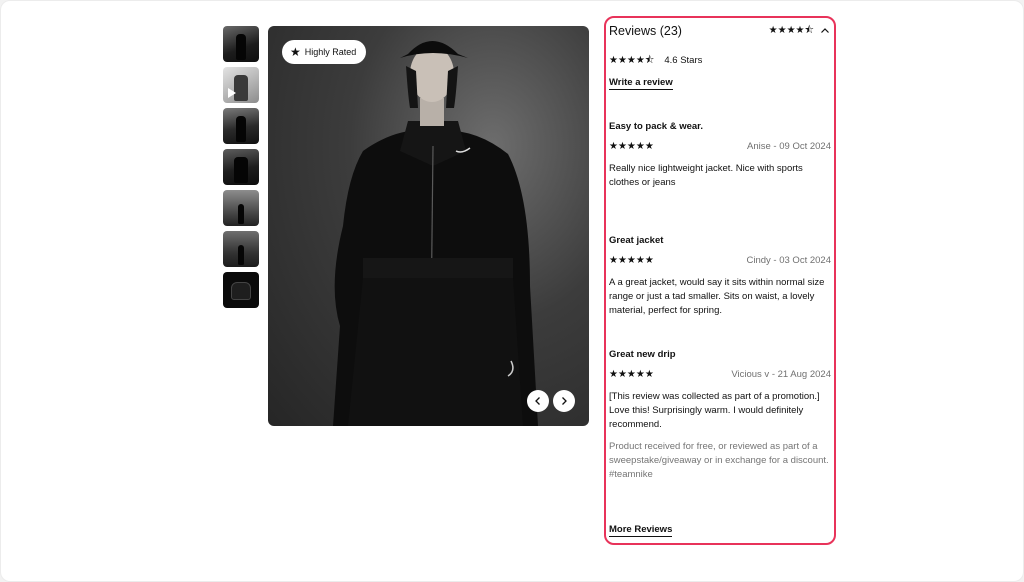  I want to click on thumbnail-2-video, so click(241, 85).